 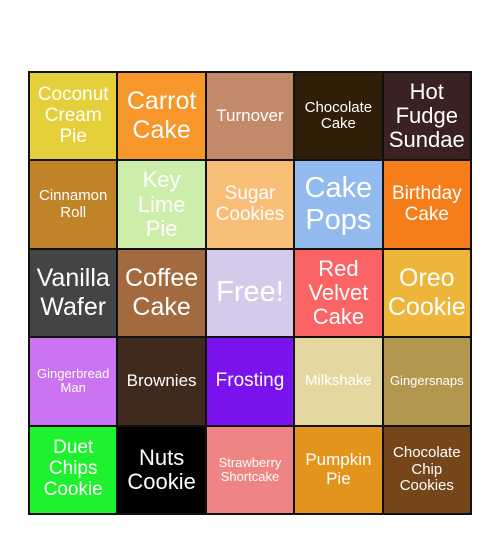 I want to click on cell-label: Turnover, so click(x=250, y=115).